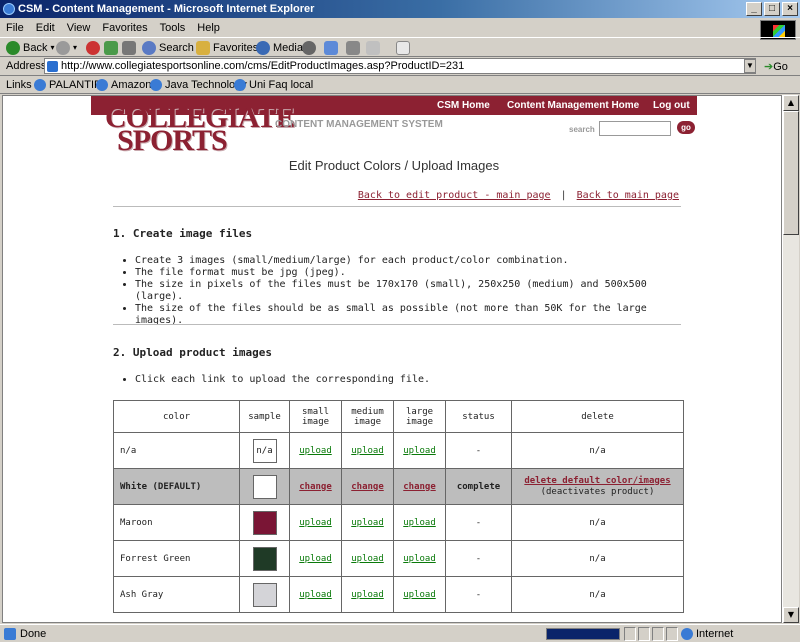 The width and height of the screenshot is (800, 642). What do you see at coordinates (208, 28) in the screenshot?
I see `menu-help: Help` at bounding box center [208, 28].